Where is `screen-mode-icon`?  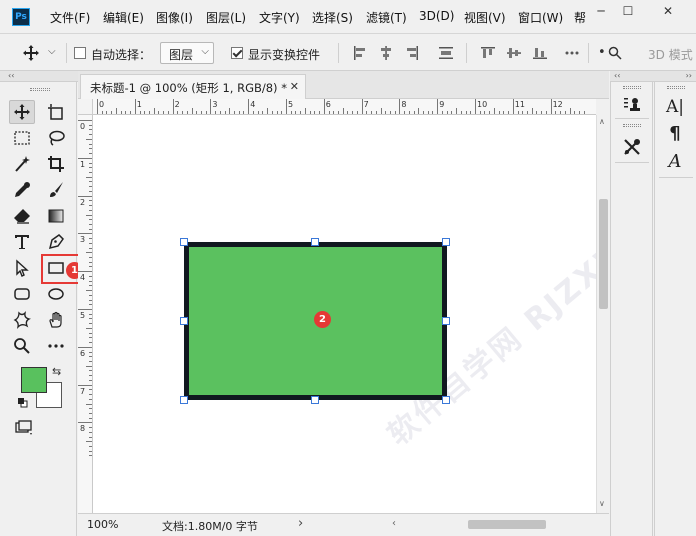
screen-mode-icon is located at coordinates (24, 428).